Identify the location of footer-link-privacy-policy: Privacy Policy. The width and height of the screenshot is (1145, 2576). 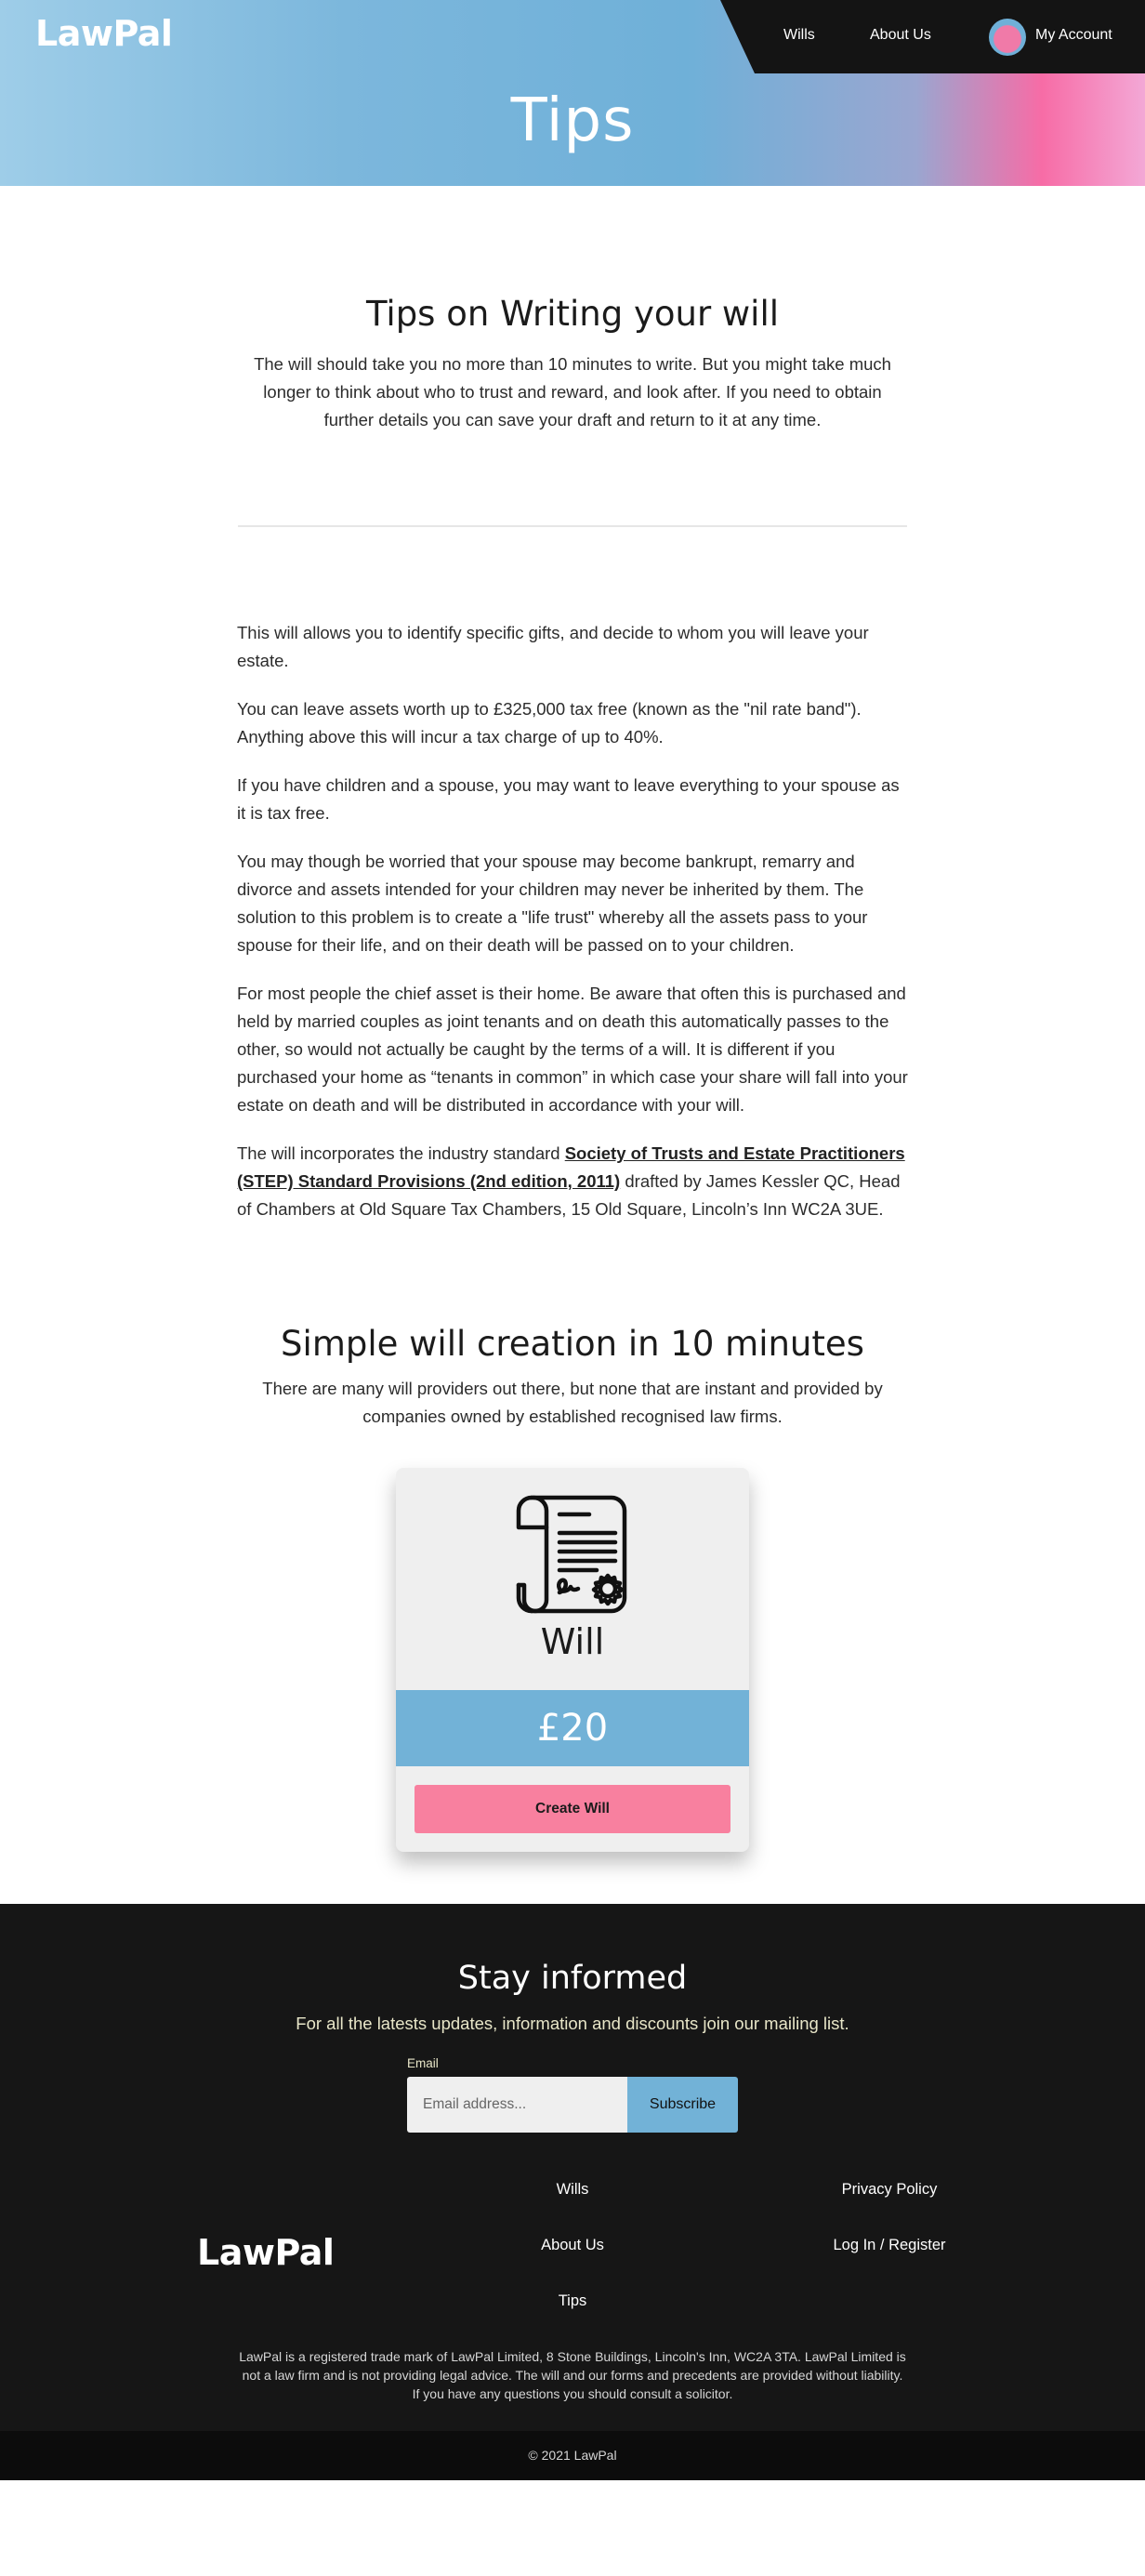
(890, 2190).